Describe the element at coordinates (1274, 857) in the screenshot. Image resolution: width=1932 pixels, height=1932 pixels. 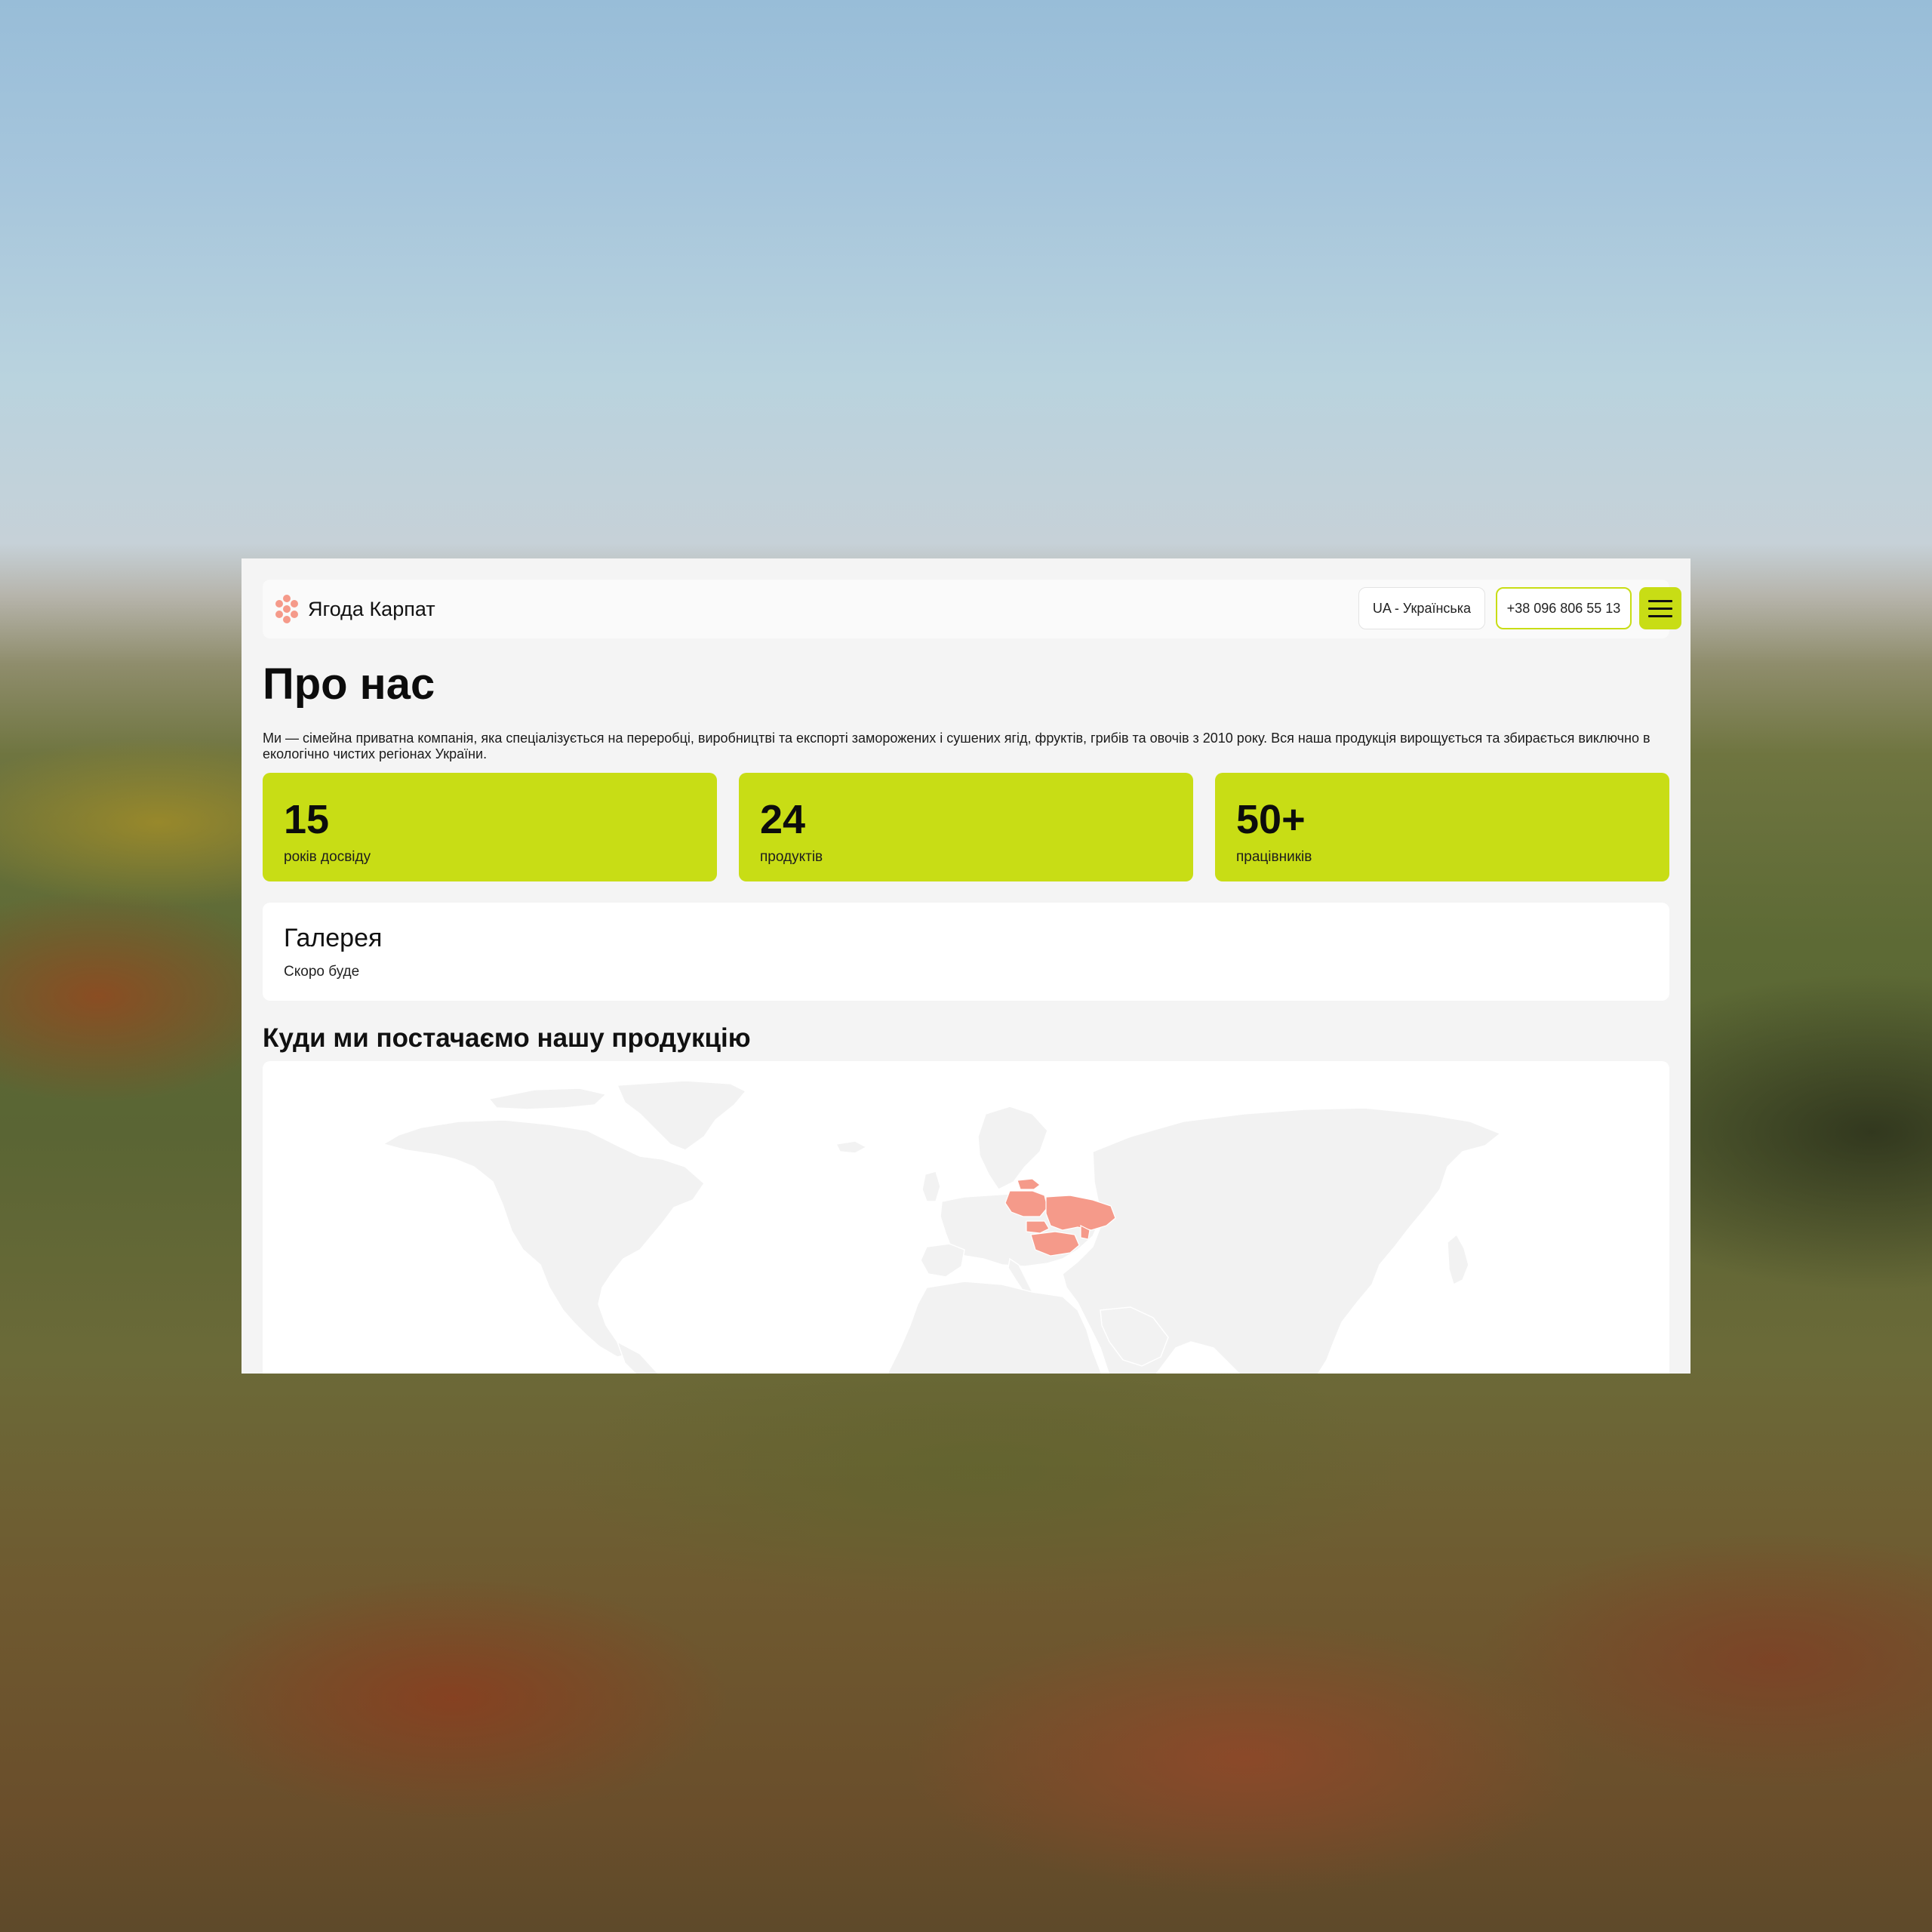
I see `stat-label: працівників` at that location.